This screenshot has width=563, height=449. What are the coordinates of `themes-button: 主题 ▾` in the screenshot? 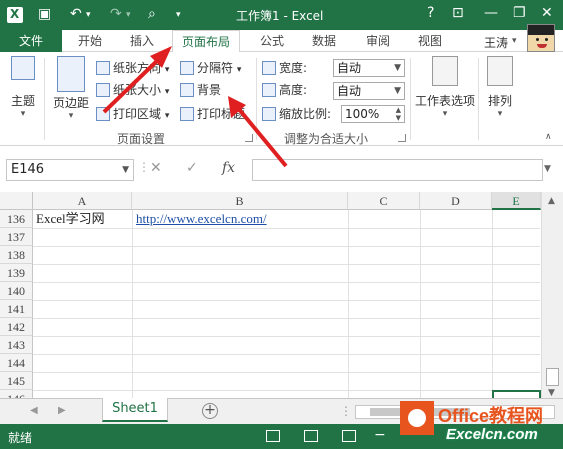 It's located at (23, 87).